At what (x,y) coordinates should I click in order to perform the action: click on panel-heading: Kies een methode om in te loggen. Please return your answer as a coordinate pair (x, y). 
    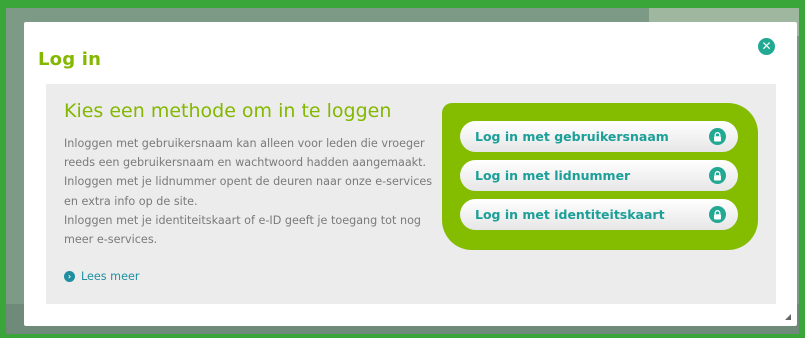
    Looking at the image, I should click on (228, 111).